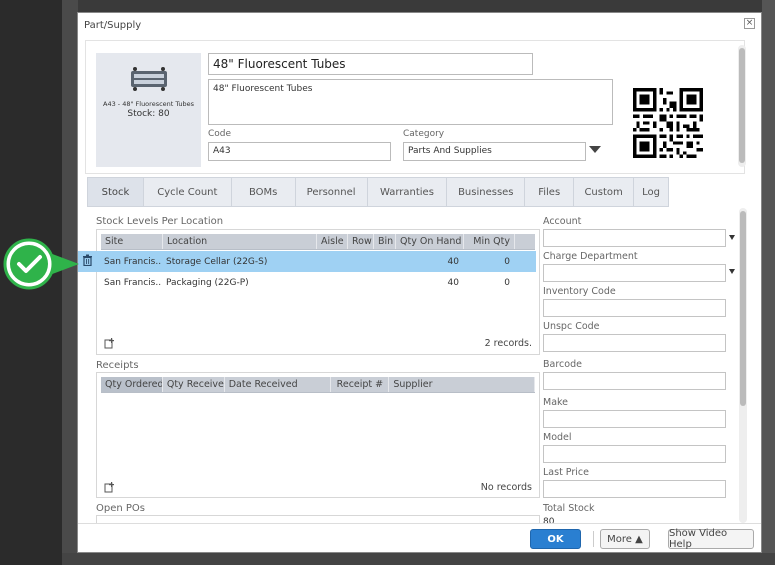  What do you see at coordinates (148, 104) in the screenshot?
I see `photo-caption: A43 - 48" Fluorescent Tubes` at bounding box center [148, 104].